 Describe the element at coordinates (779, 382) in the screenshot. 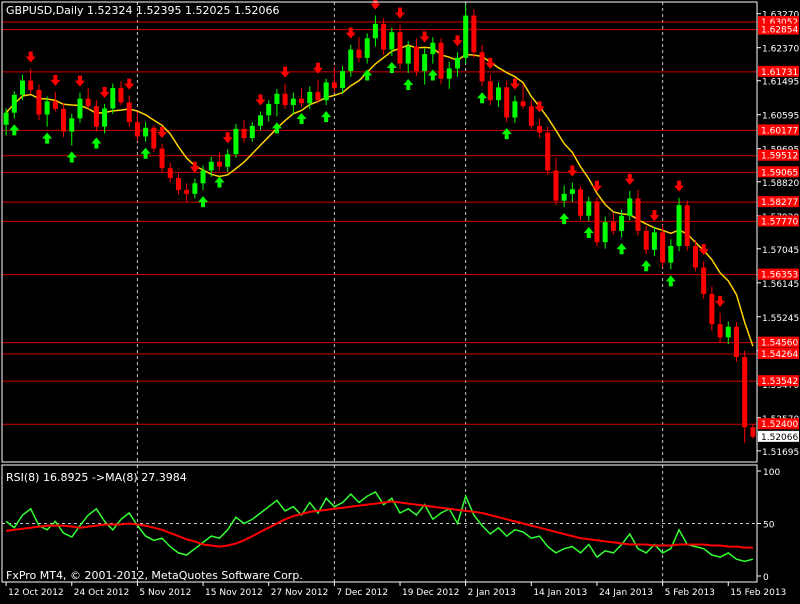

I see `price-level-label: 1.53542` at that location.